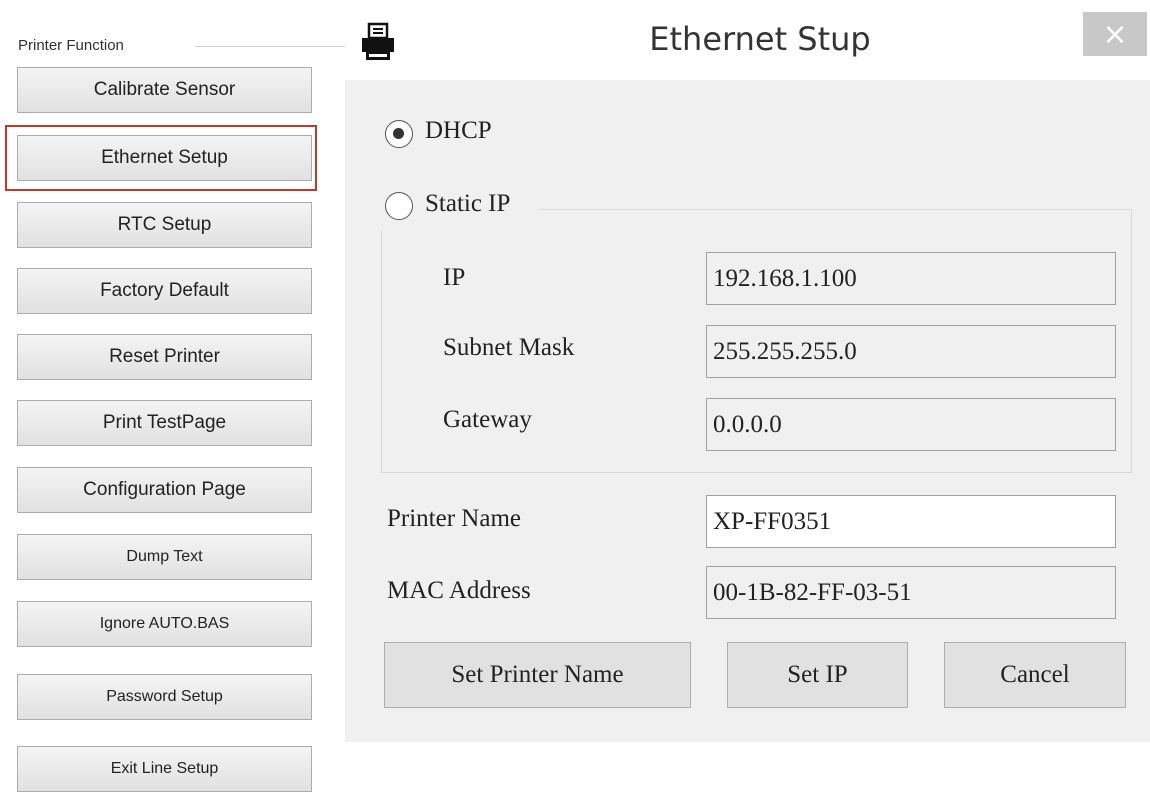 This screenshot has width=1150, height=792. What do you see at coordinates (509, 347) in the screenshot?
I see `subnet-mask-label: Subnet Mask` at bounding box center [509, 347].